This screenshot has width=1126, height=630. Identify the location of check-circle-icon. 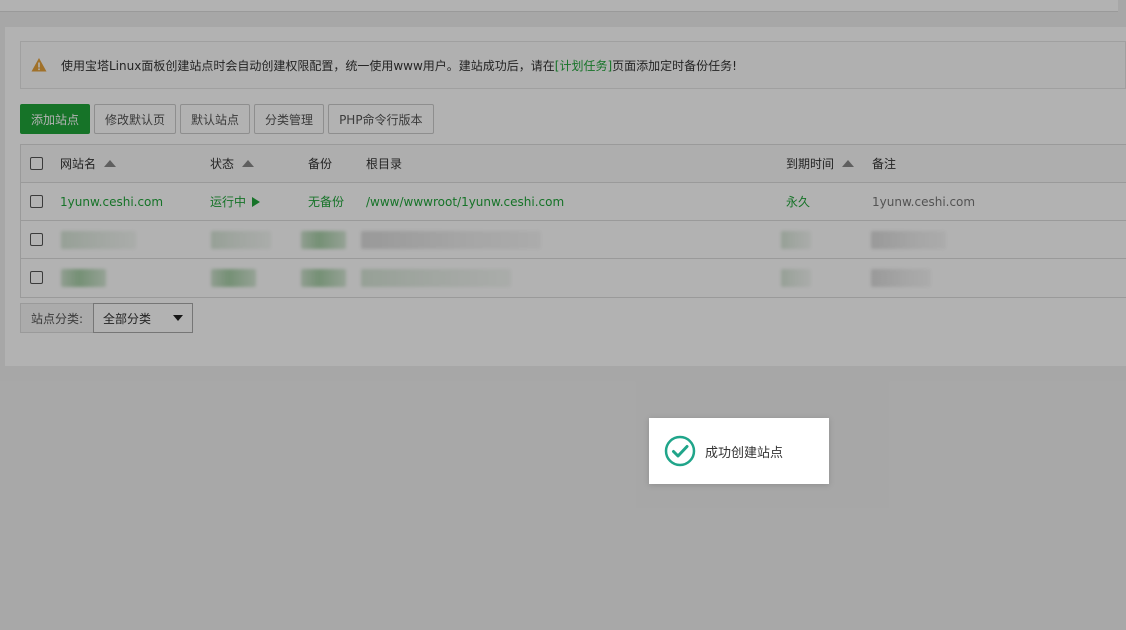
(680, 451).